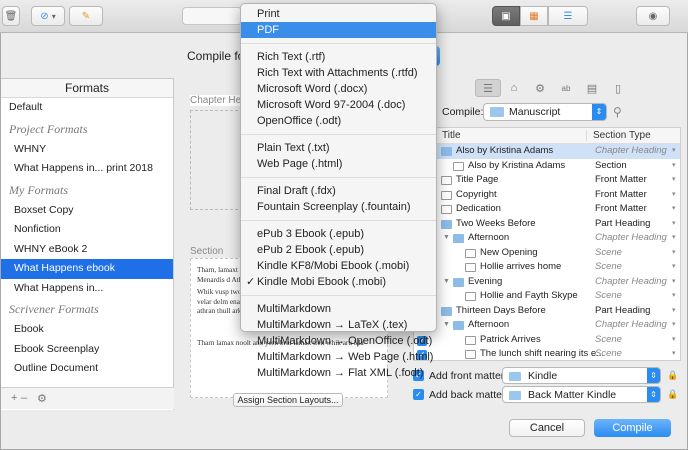 The image size is (688, 450). I want to click on compile-button: Compile, so click(632, 428).